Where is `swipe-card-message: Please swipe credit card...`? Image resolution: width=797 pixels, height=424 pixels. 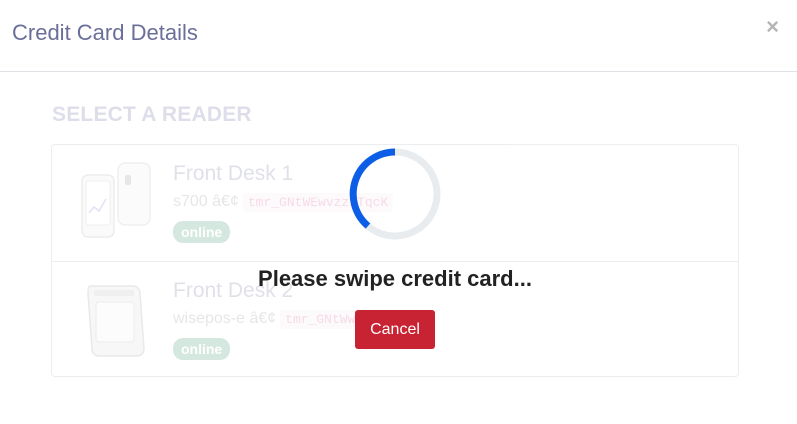 swipe-card-message: Please swipe credit card... is located at coordinates (395, 278).